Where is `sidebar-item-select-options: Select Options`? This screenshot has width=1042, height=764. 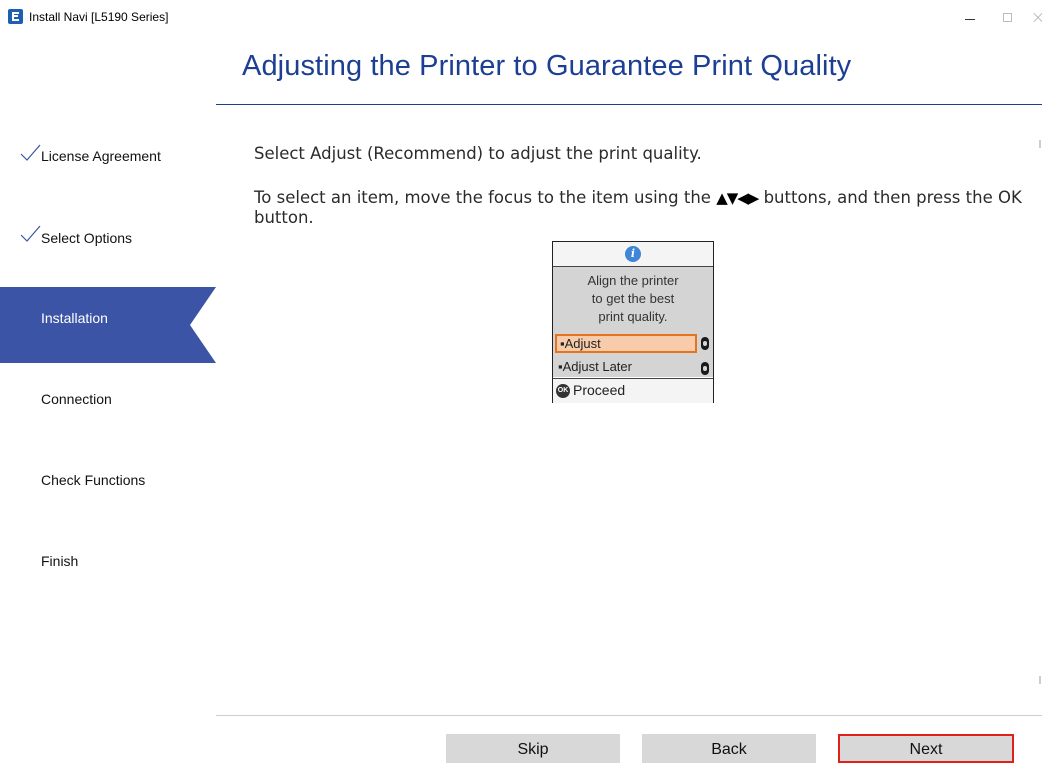 sidebar-item-select-options: Select Options is located at coordinates (108, 244).